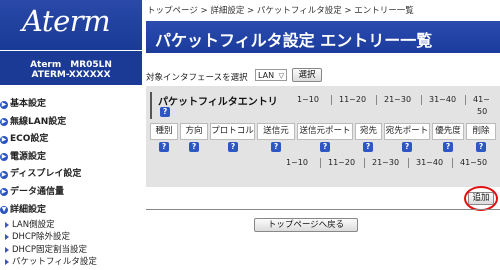 Image resolution: width=500 pixels, height=270 pixels. What do you see at coordinates (71, 123) in the screenshot?
I see `sidebar-item-wlan: ▶ 無線LAN設定` at bounding box center [71, 123].